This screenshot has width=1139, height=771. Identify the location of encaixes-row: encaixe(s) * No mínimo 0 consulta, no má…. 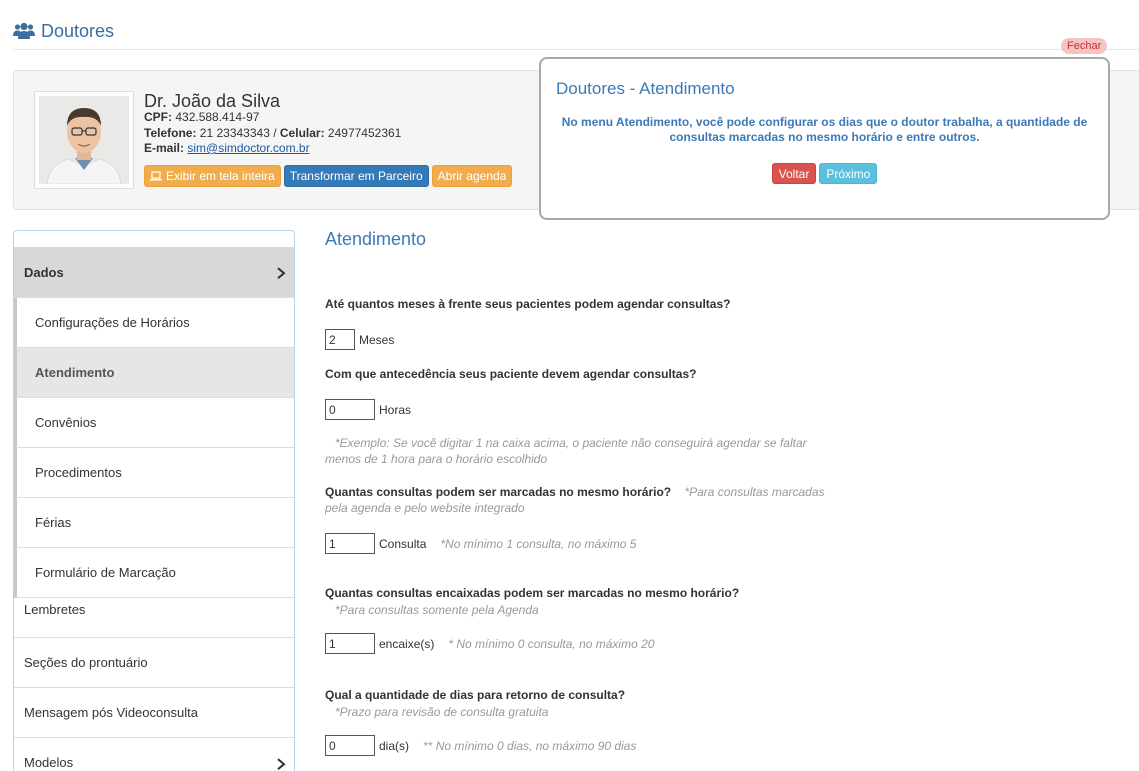
(489, 643).